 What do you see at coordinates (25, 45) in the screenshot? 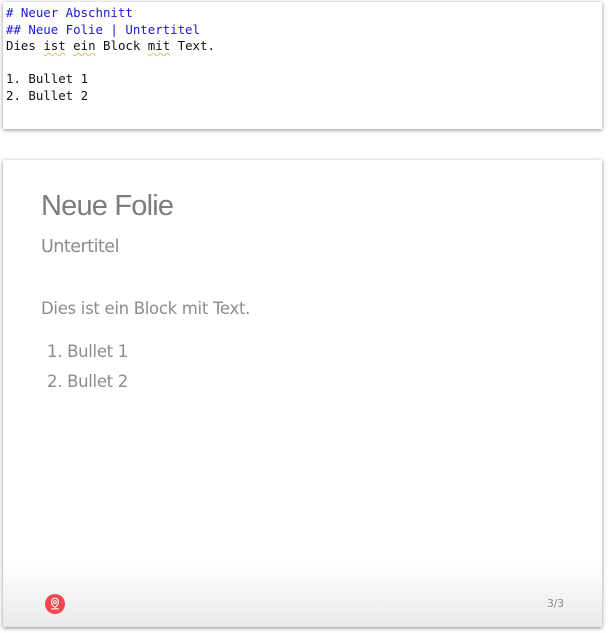
I see `editor-text-fragment: Dies` at bounding box center [25, 45].